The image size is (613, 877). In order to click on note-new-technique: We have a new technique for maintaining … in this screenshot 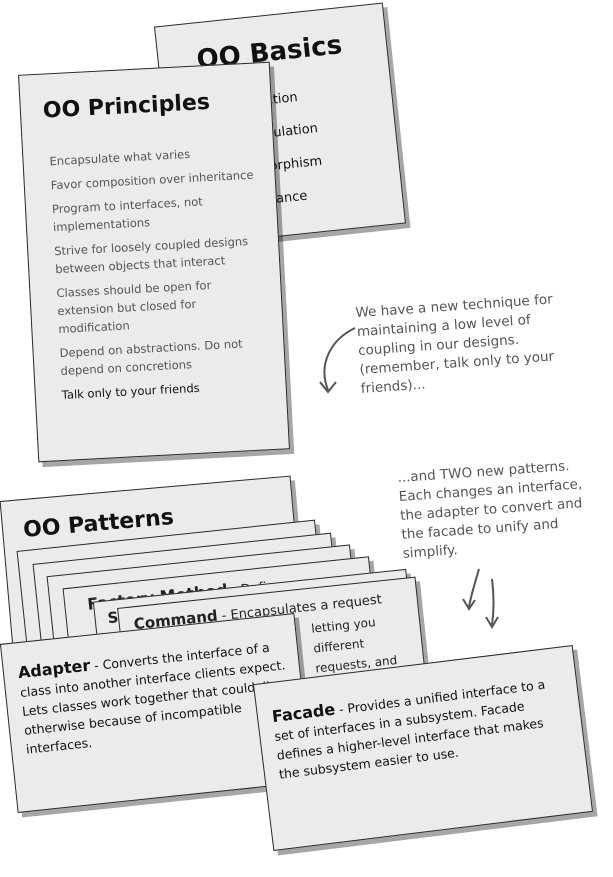, I will do `click(455, 344)`.